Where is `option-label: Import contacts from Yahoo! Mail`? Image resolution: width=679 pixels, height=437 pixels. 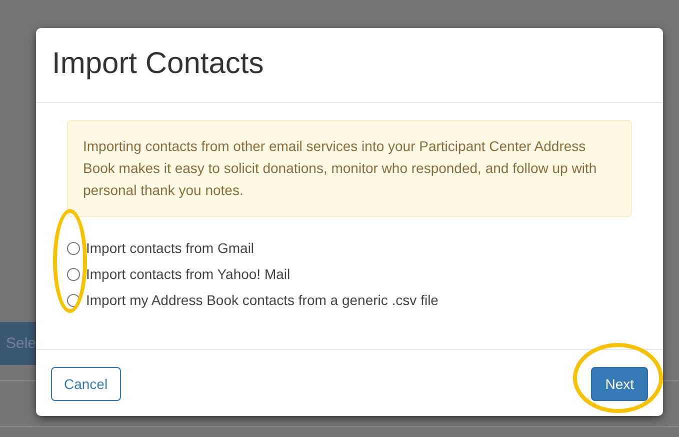
option-label: Import contacts from Yahoo! Mail is located at coordinates (188, 274).